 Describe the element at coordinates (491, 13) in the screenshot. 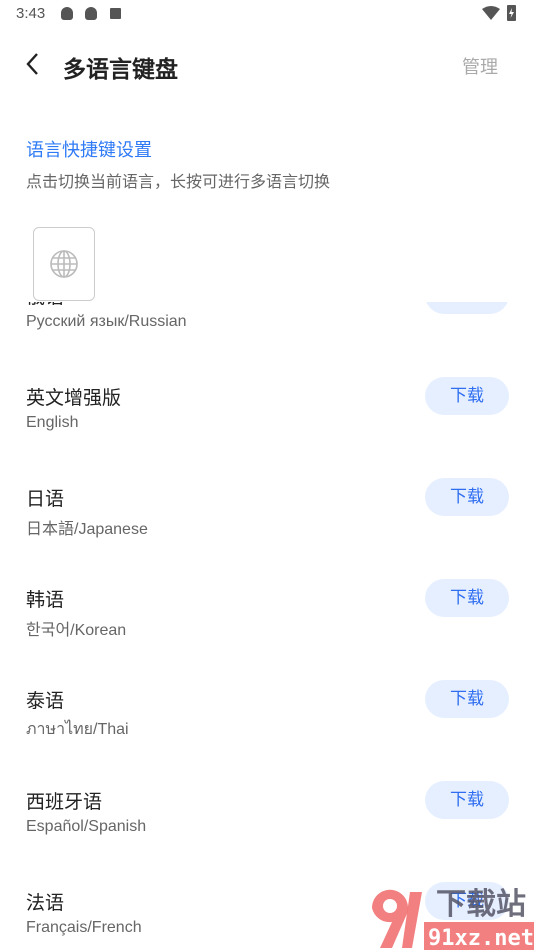

I see `wifi-icon` at that location.